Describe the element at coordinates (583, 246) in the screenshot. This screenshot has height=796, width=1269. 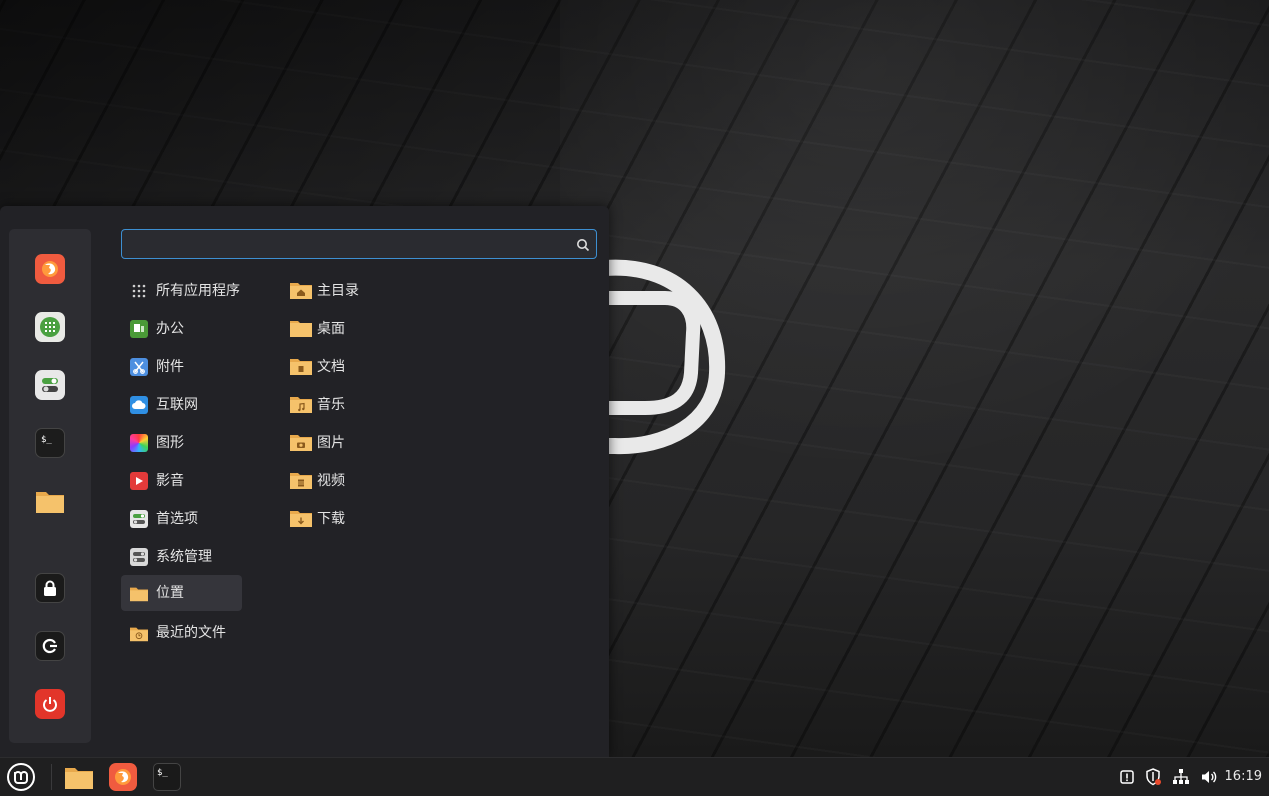
I see `search-icon` at that location.